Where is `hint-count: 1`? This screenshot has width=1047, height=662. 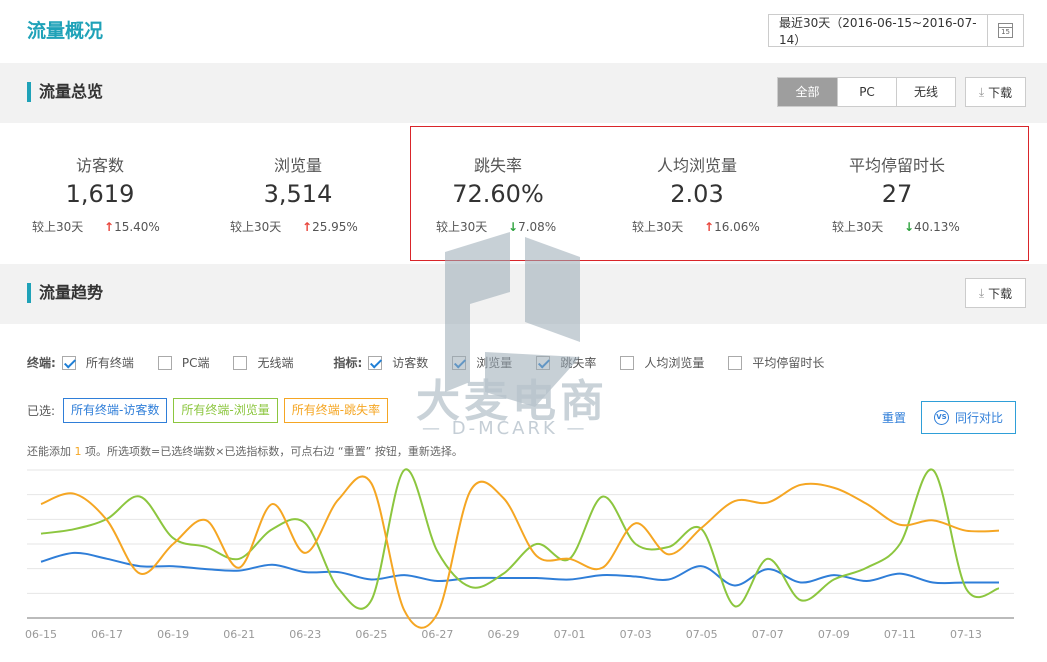
hint-count: 1 is located at coordinates (78, 451).